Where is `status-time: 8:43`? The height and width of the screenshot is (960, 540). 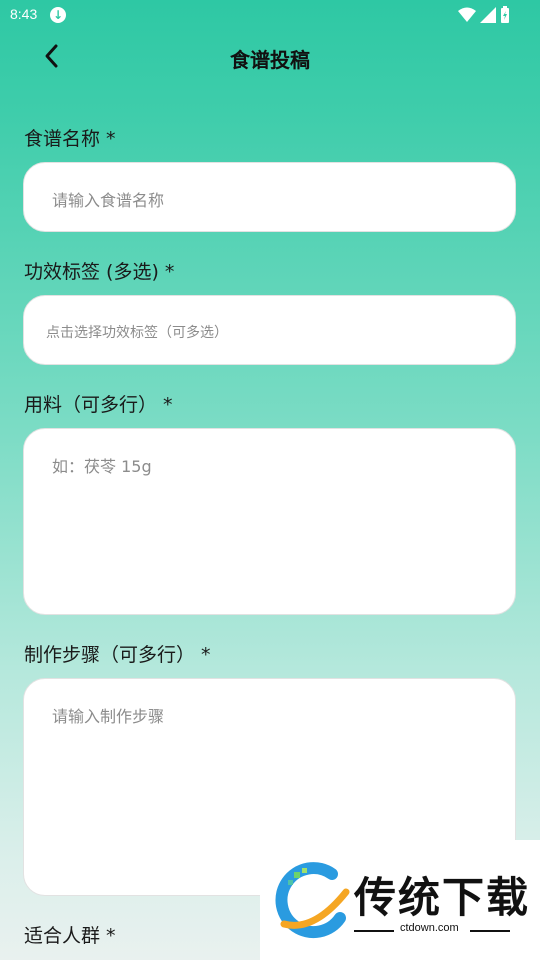
status-time: 8:43 is located at coordinates (24, 14).